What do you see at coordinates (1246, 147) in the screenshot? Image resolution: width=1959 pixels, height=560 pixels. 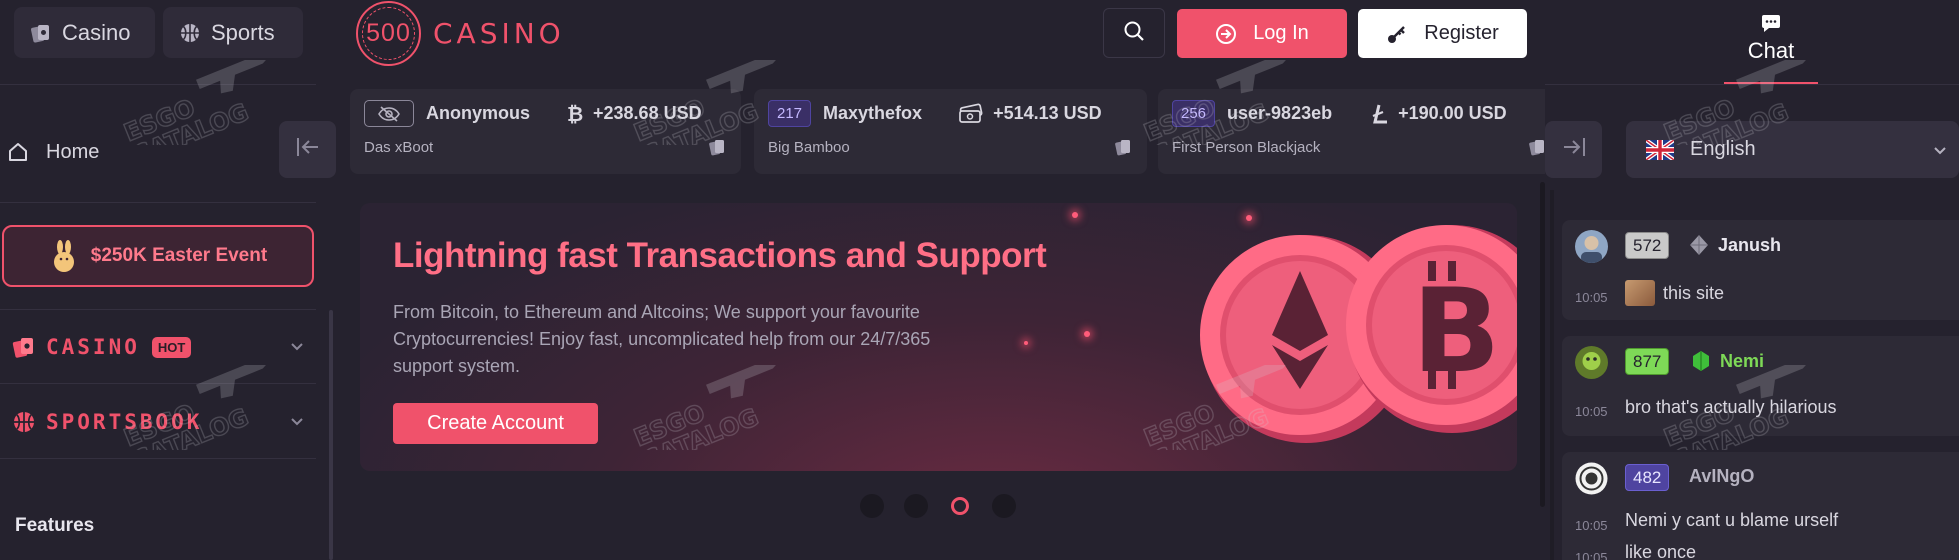 I see `feed-game-name: First Person Blackjack` at bounding box center [1246, 147].